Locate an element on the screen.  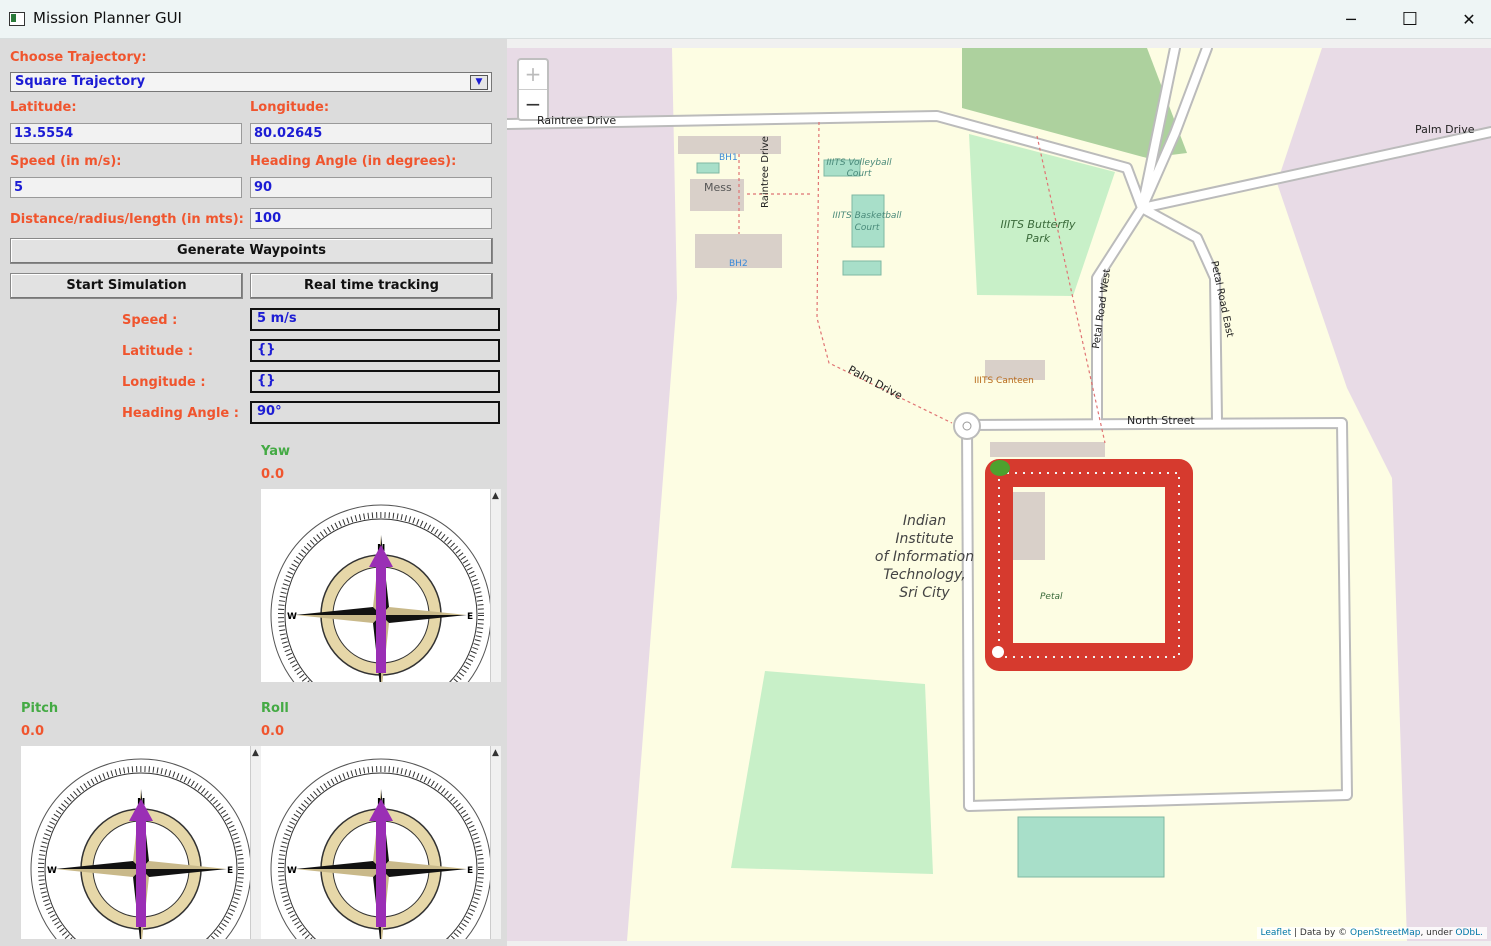
bh2-label: BH2 is located at coordinates (738, 264).